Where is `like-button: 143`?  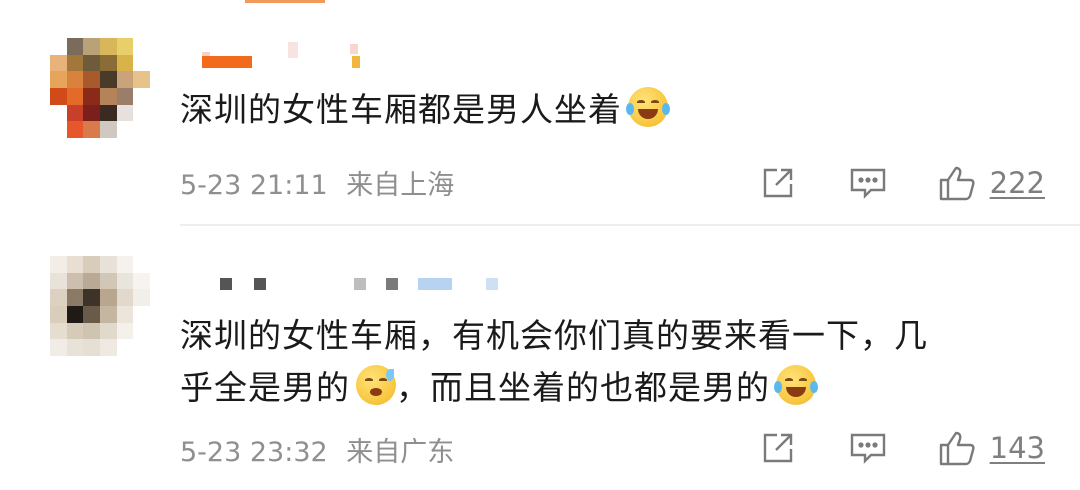
like-button: 143 is located at coordinates (991, 448).